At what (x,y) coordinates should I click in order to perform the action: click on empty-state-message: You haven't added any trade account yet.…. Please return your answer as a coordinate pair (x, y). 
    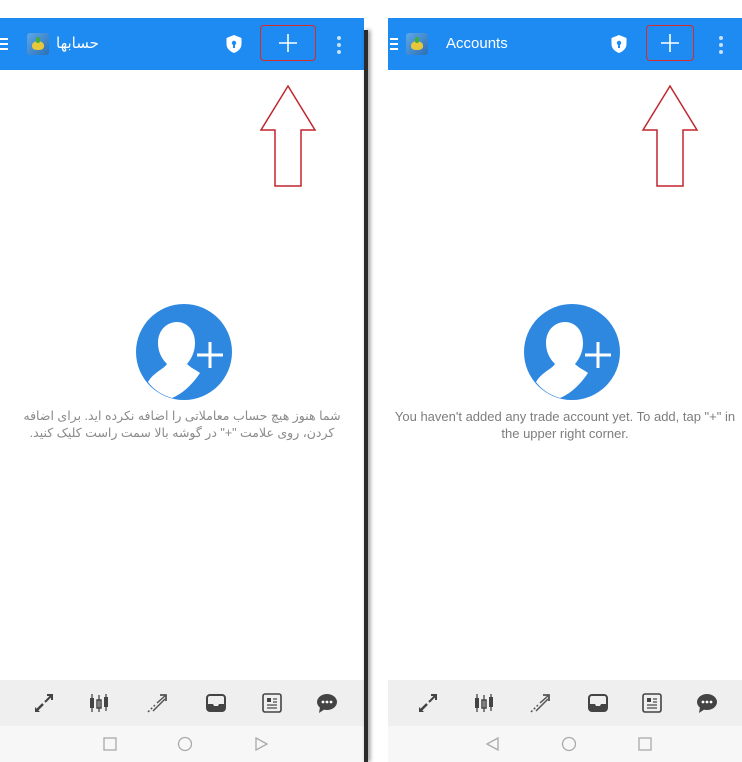
    Looking at the image, I should click on (565, 425).